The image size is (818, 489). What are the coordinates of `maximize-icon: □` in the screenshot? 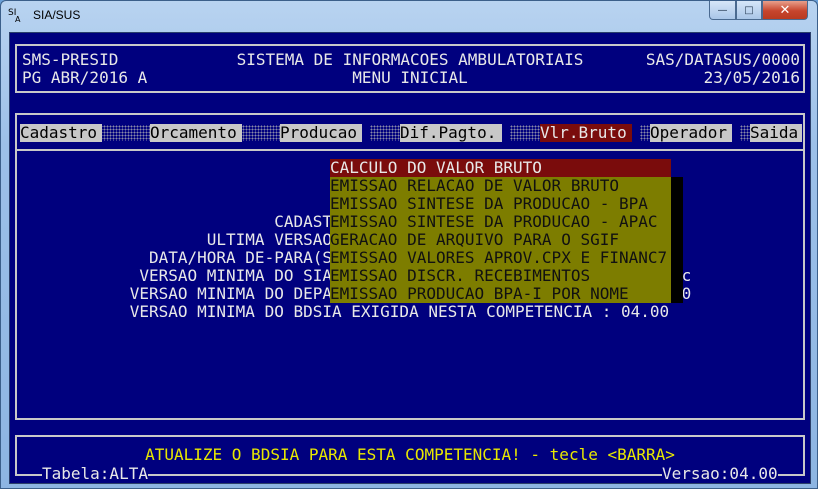 It's located at (749, 10).